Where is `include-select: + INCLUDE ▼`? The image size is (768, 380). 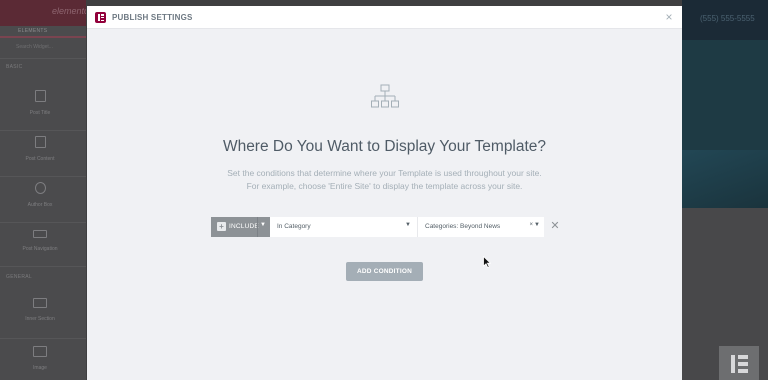 include-select: + INCLUDE ▼ is located at coordinates (240, 227).